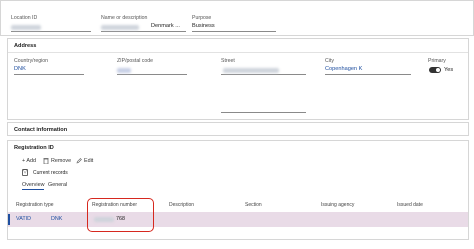  Describe the element at coordinates (238, 219) in the screenshot. I see `table-row: VATID DNK 768` at that location.